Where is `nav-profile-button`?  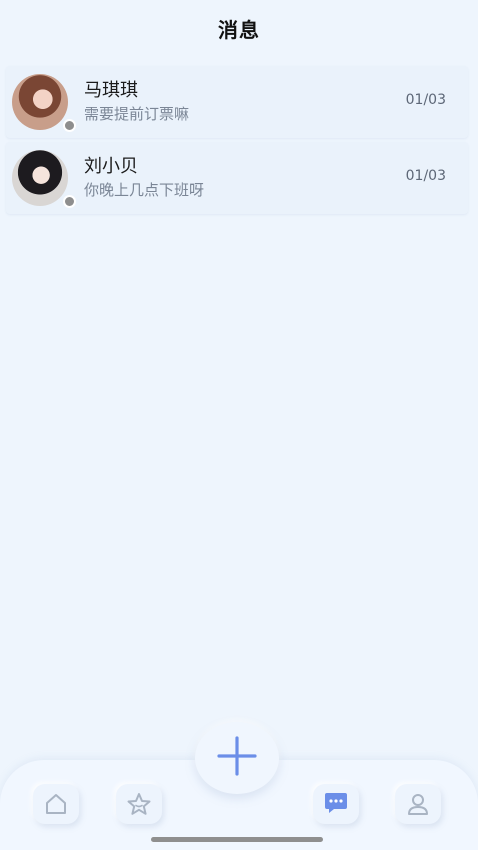
nav-profile-button is located at coordinates (418, 804).